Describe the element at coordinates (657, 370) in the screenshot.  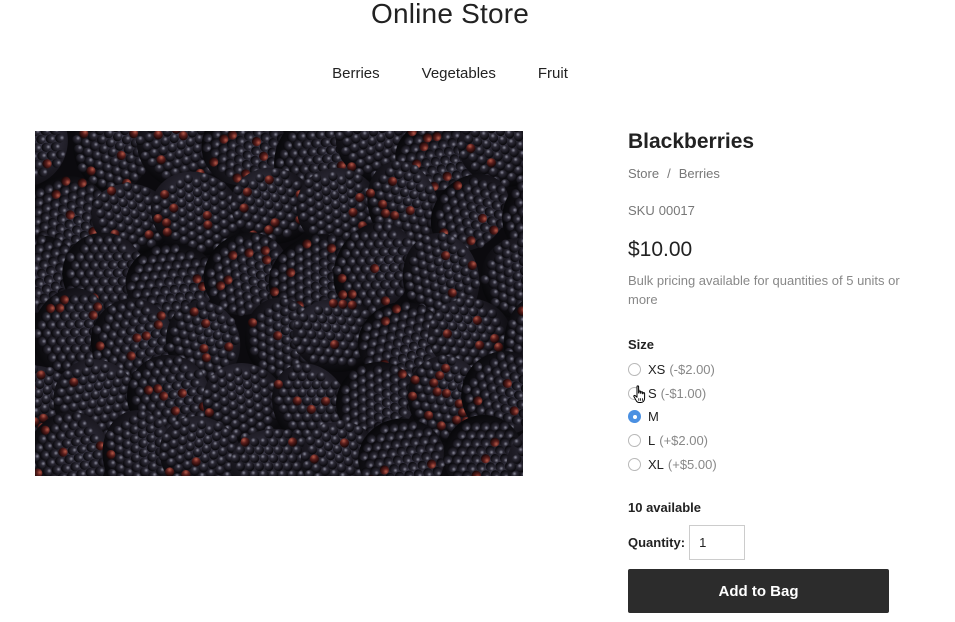
I see `size-name: XS` at that location.